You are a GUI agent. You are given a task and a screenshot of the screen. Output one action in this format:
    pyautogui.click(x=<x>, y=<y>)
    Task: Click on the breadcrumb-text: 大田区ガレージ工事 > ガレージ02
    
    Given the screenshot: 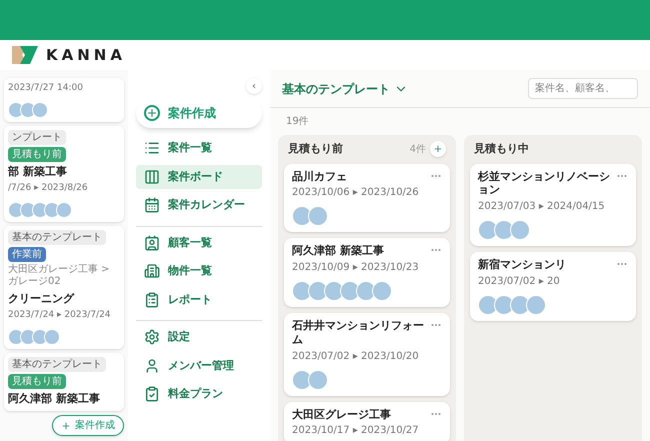 What is the action you would take?
    pyautogui.click(x=59, y=276)
    